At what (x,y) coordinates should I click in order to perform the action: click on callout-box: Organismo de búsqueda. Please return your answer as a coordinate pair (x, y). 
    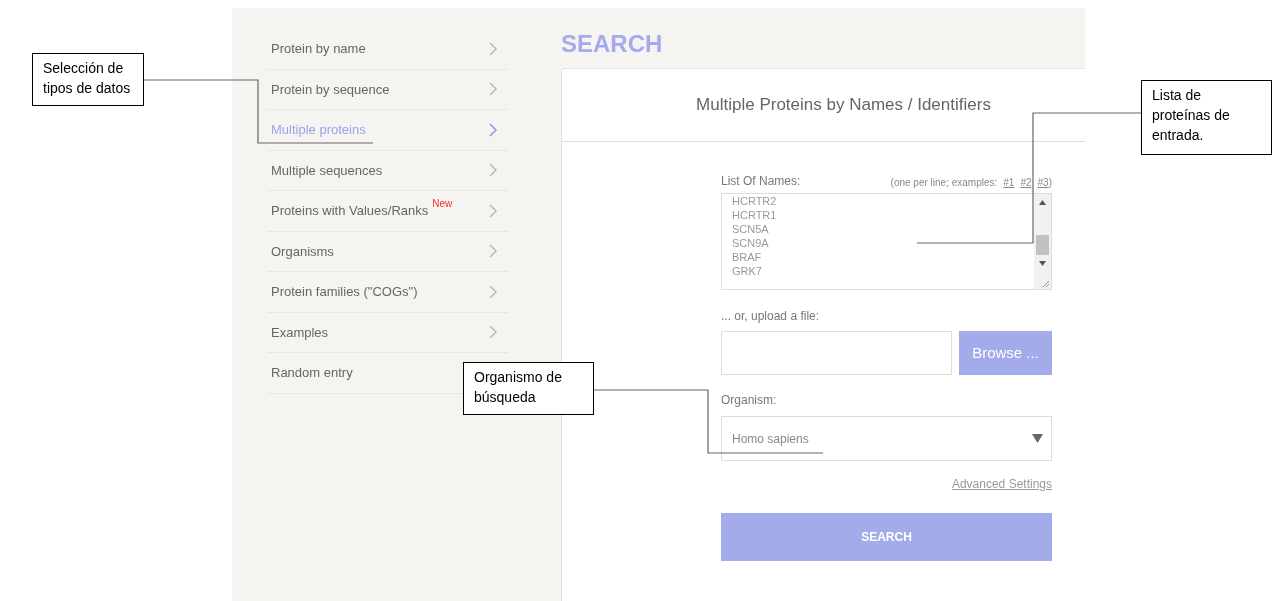
    Looking at the image, I should click on (528, 388).